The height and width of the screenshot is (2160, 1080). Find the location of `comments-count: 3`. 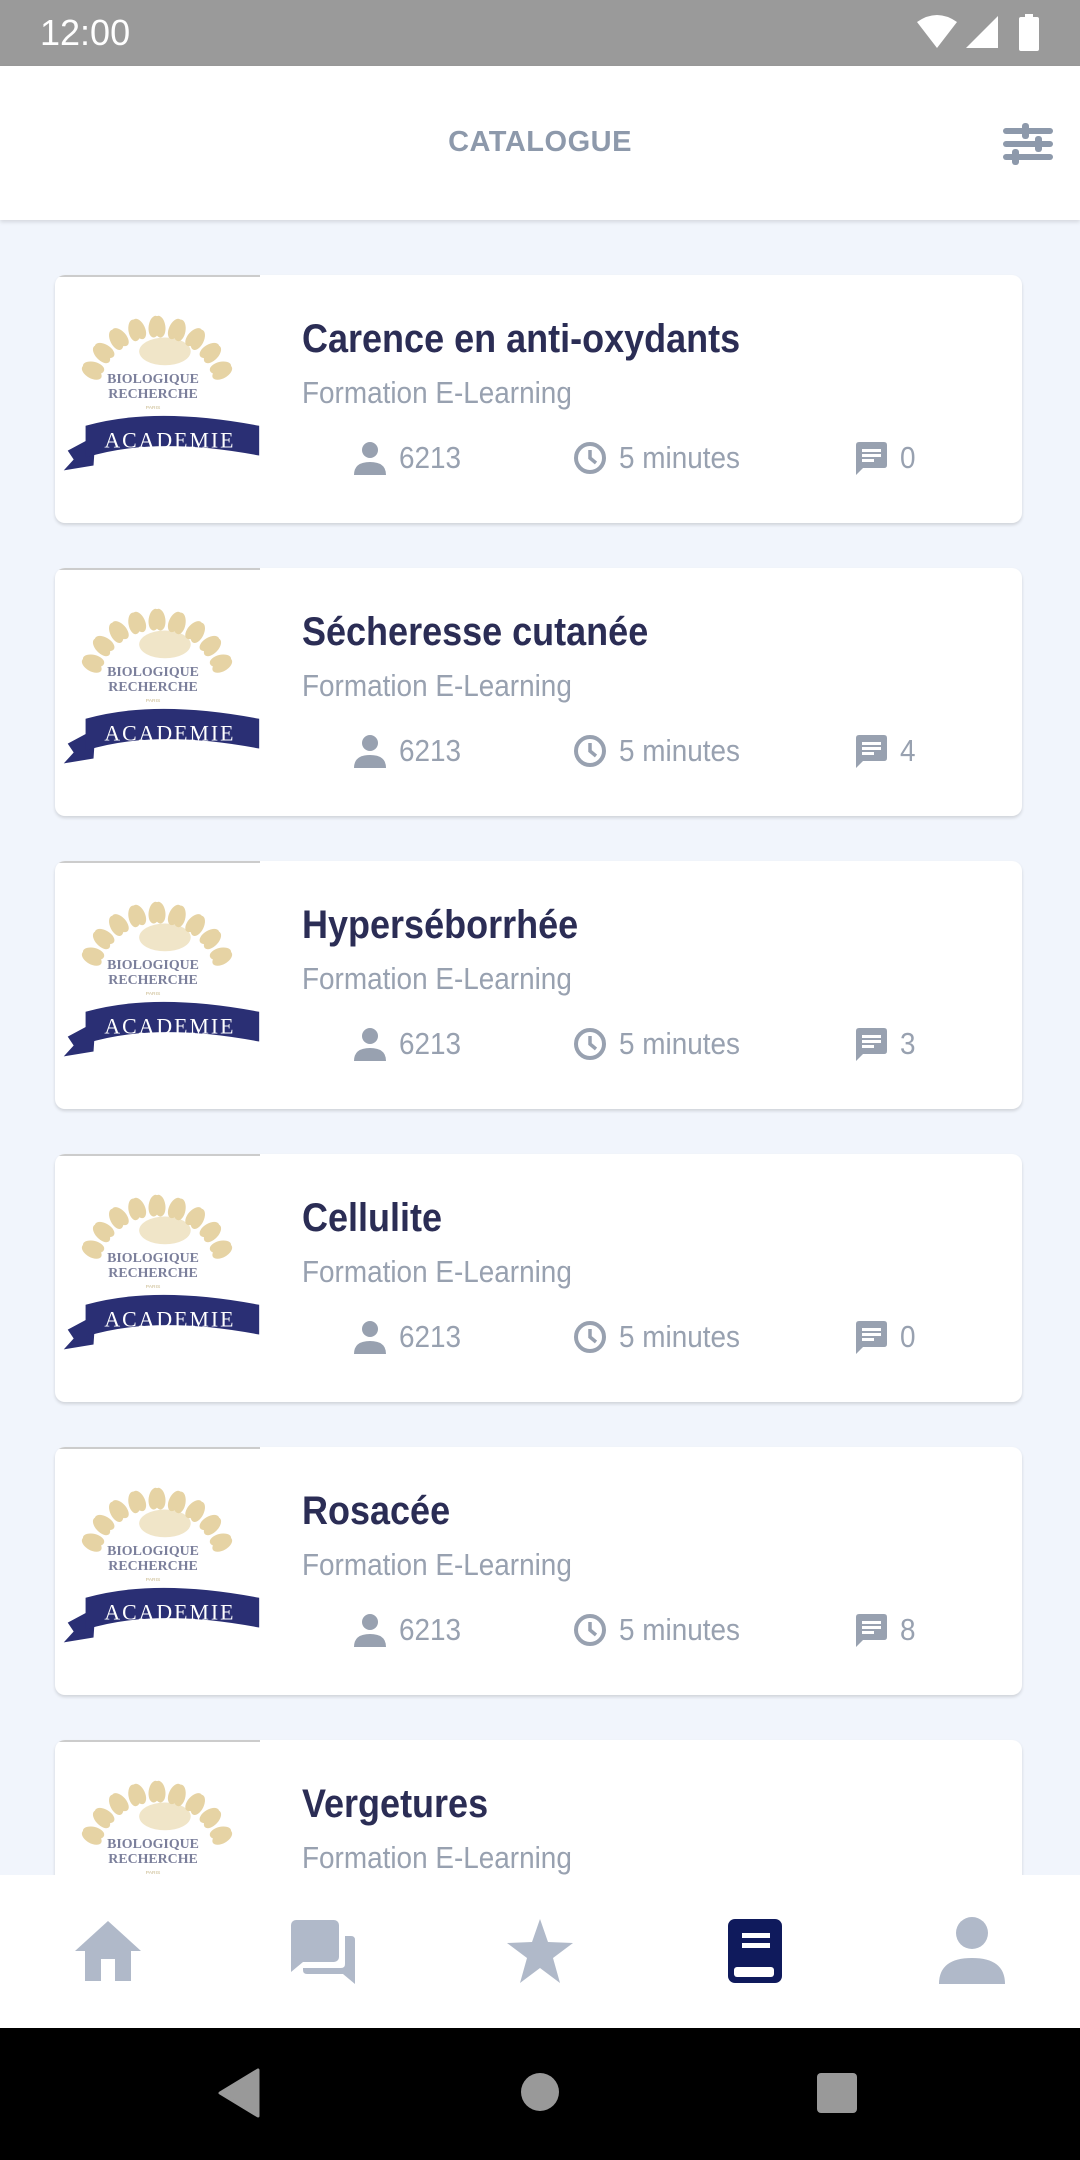

comments-count: 3 is located at coordinates (885, 1044).